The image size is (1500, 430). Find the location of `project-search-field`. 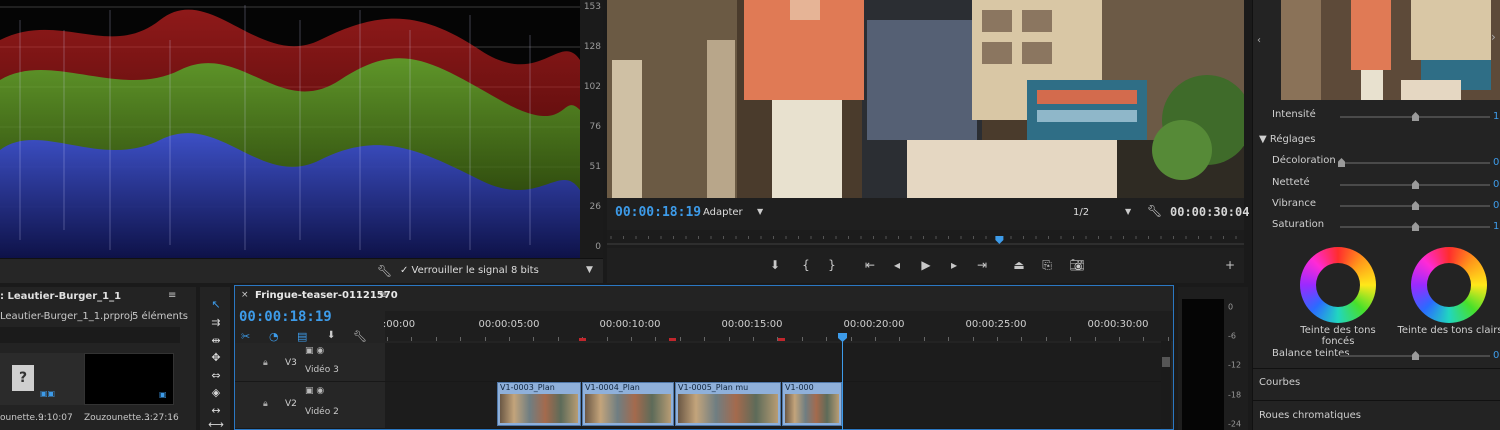

project-search-field is located at coordinates (90, 335).